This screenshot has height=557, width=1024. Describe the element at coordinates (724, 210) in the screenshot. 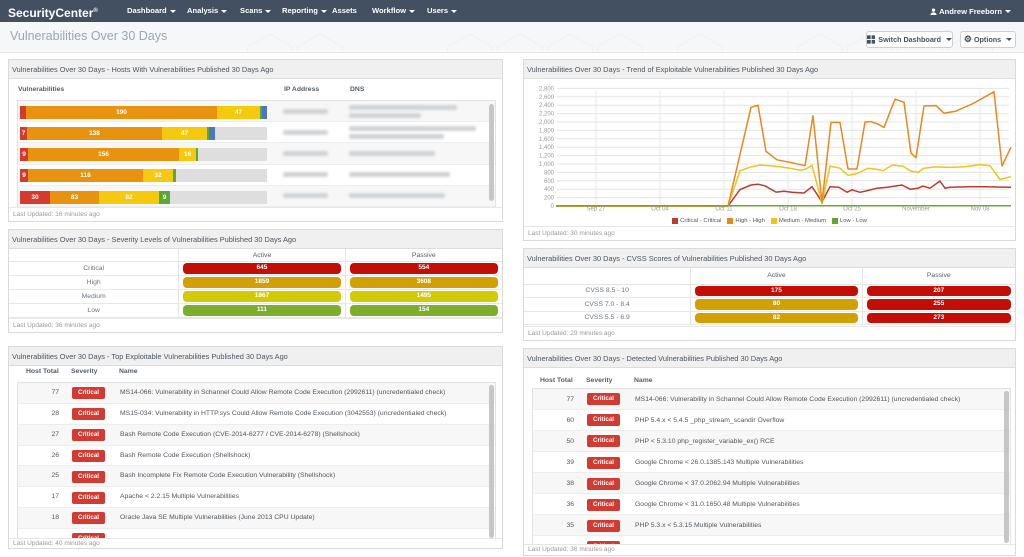

I see `svg-text: Oct 11` at that location.